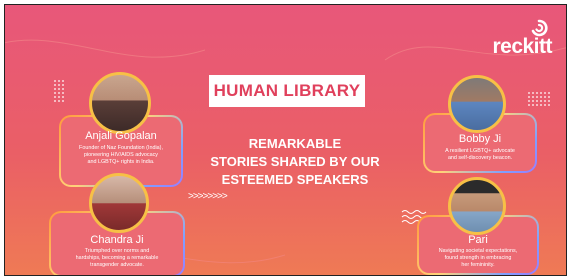  I want to click on speaker-name: Bobby Ji, so click(480, 139).